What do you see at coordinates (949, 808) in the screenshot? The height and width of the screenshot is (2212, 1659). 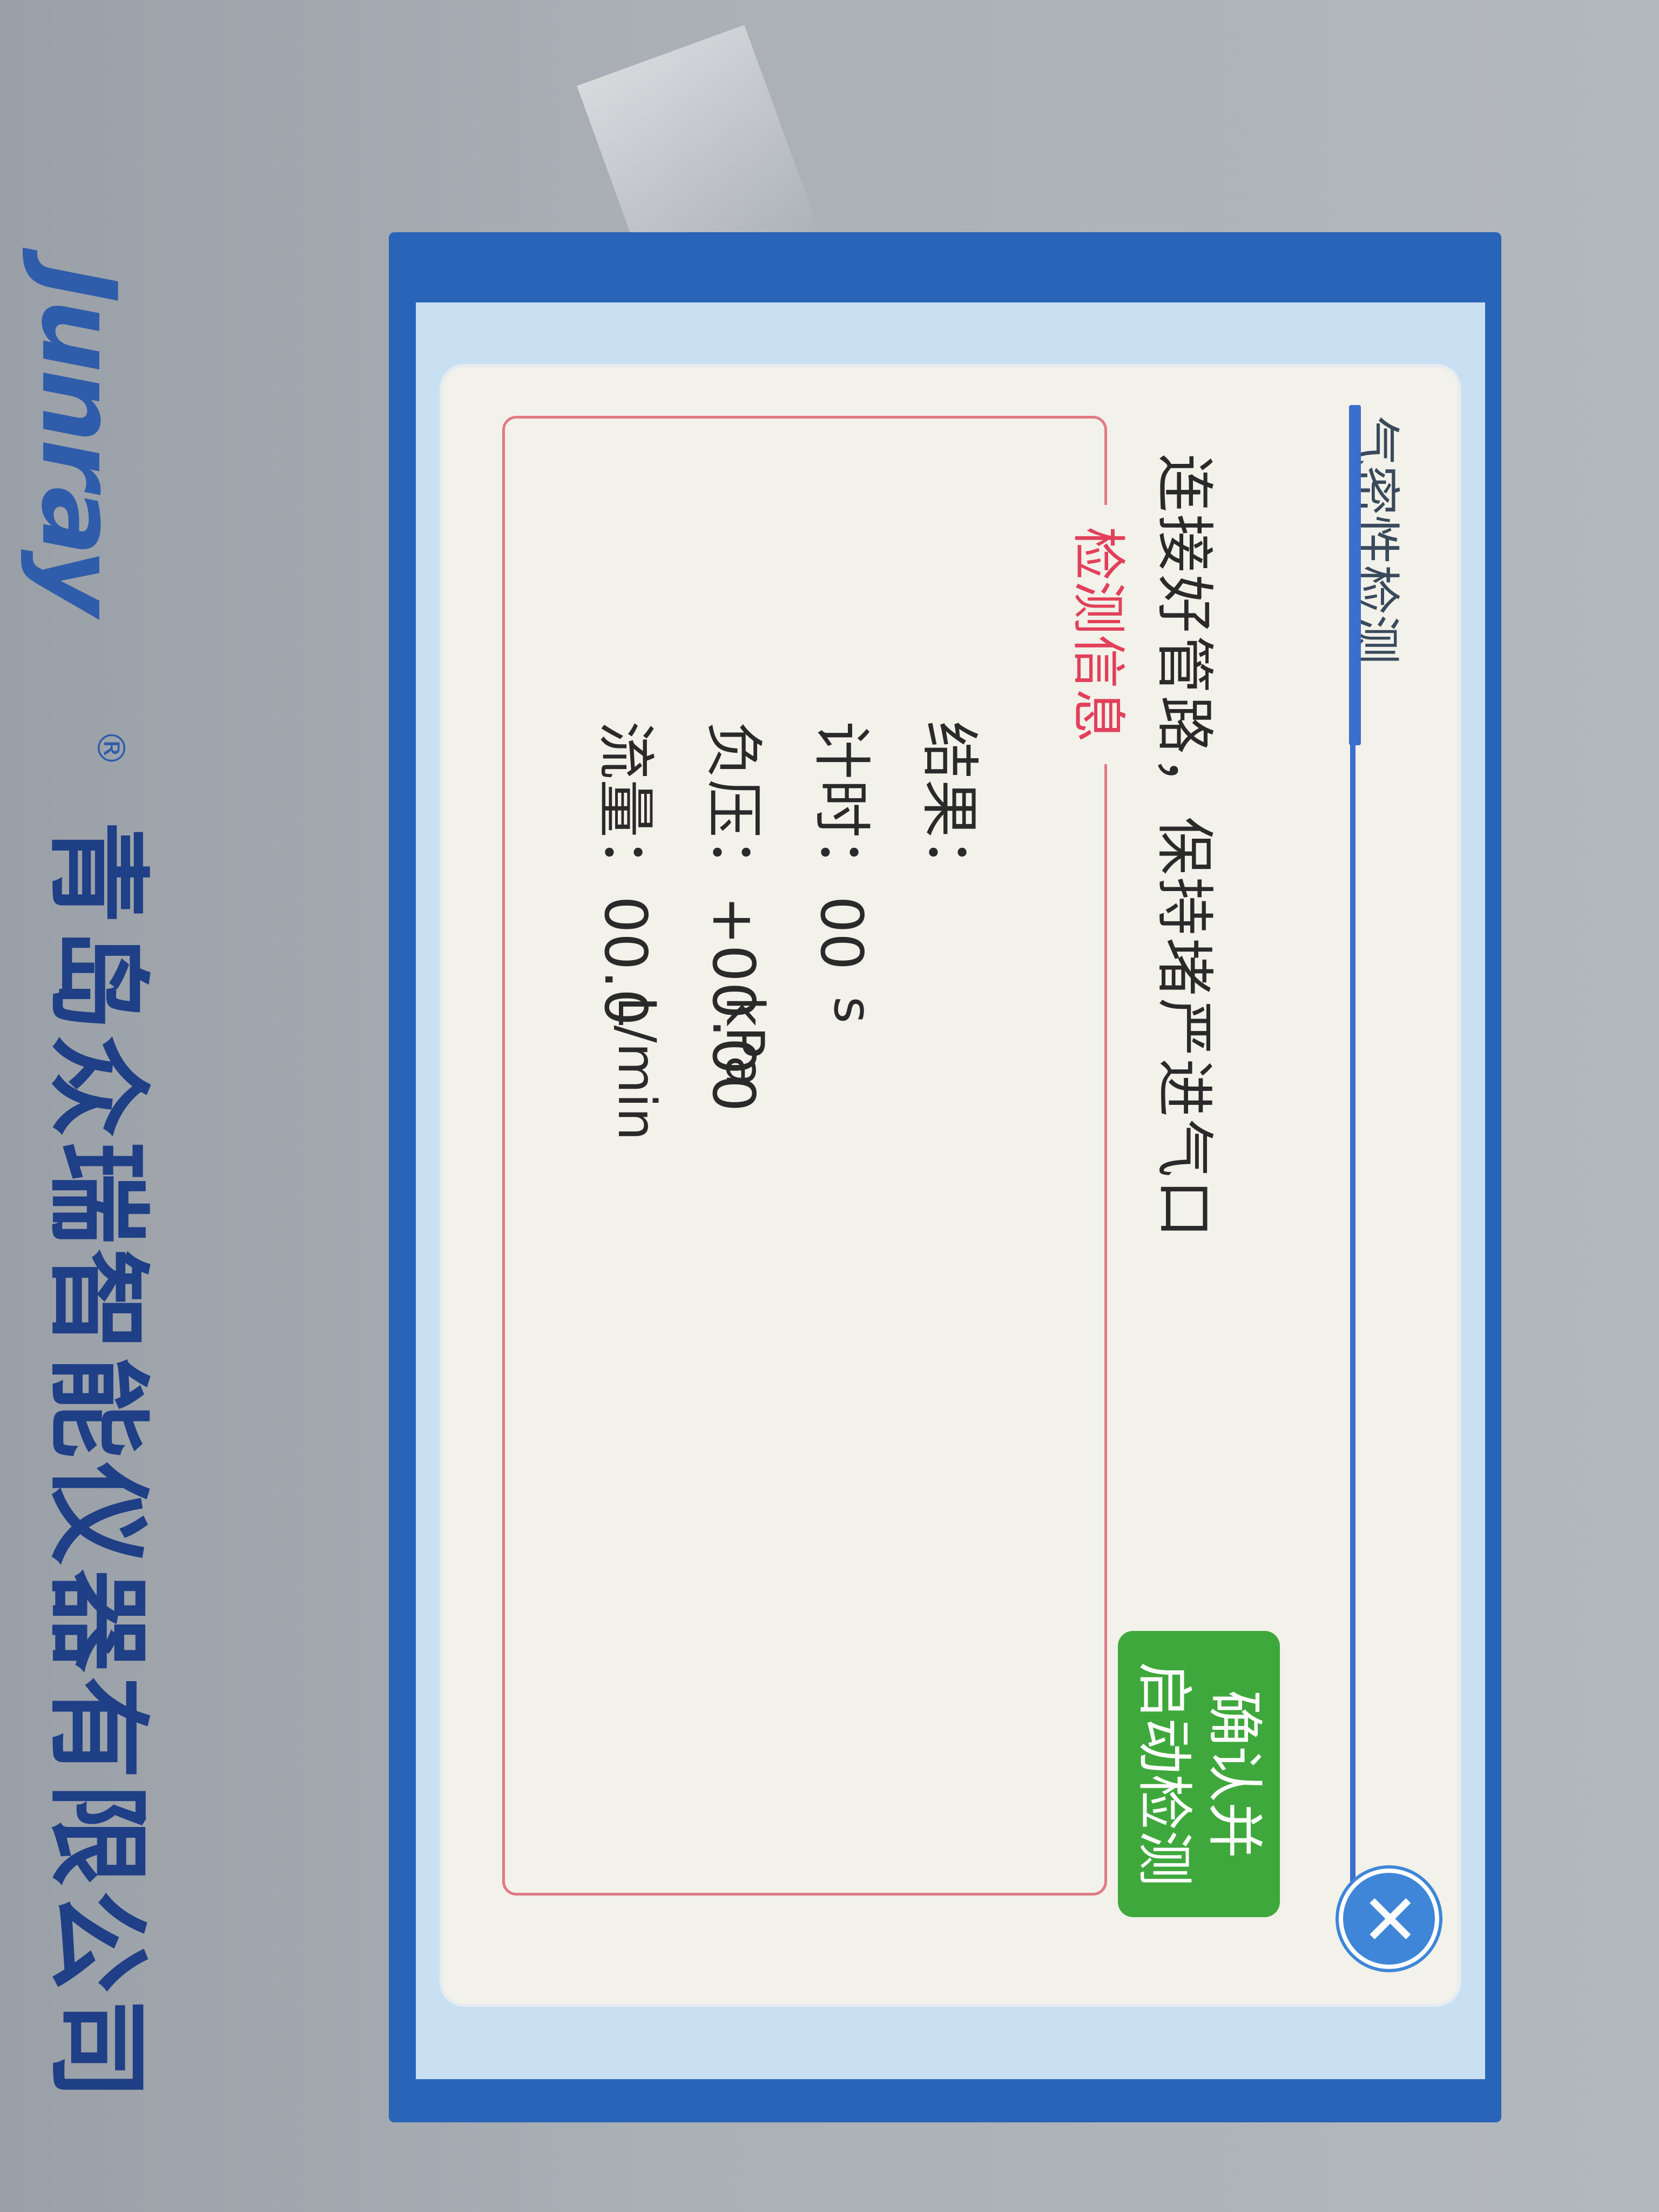 I see `result-label: 结果：` at bounding box center [949, 808].